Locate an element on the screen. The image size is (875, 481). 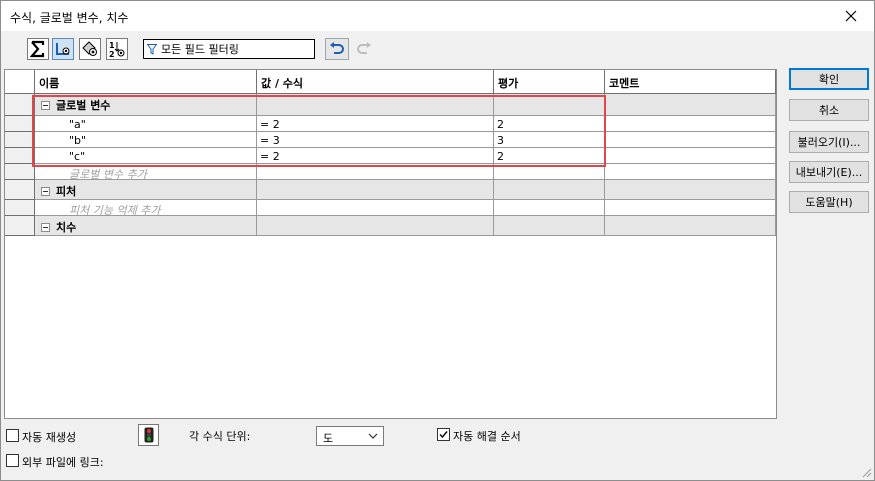
group-label: 치수 is located at coordinates (66, 227).